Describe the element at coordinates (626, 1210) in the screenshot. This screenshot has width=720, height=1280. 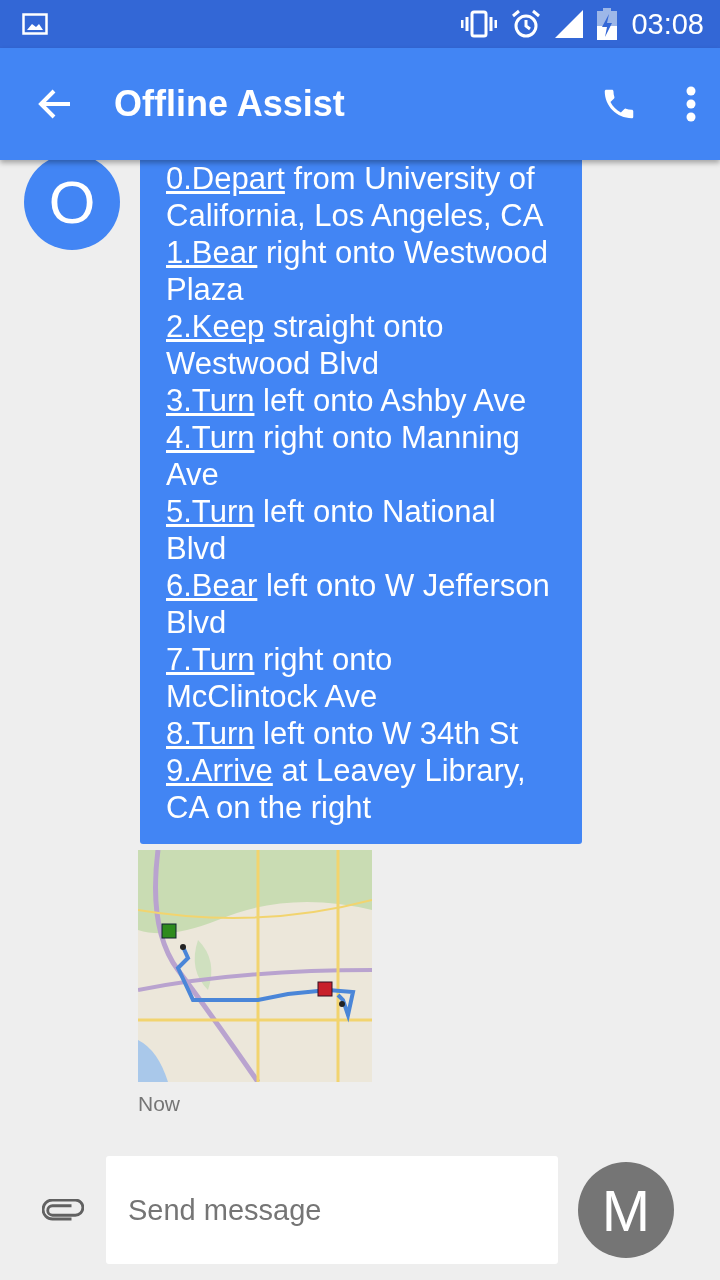
I see `user-avatar: M` at that location.